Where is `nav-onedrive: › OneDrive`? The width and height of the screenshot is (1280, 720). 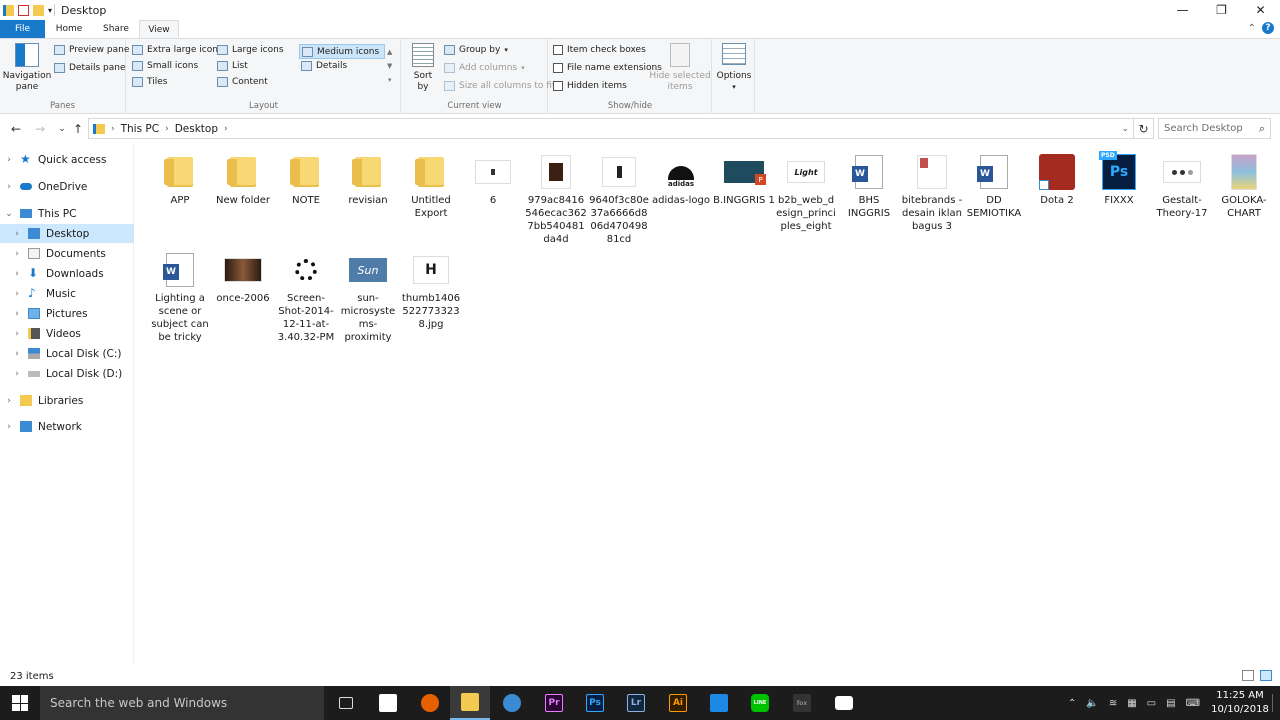
nav-onedrive: › OneDrive is located at coordinates (67, 186).